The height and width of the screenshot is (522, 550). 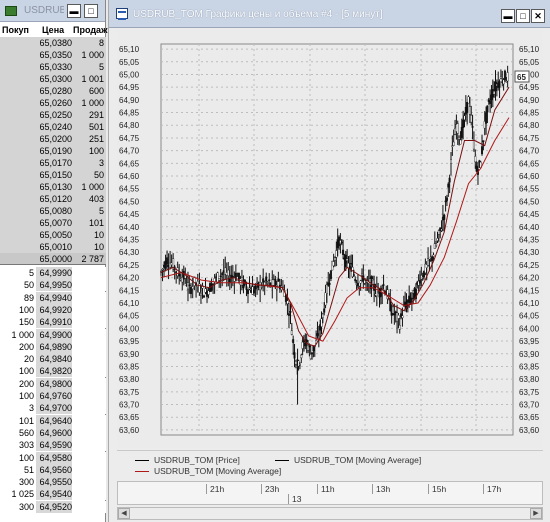 What do you see at coordinates (53, 235) in the screenshot?
I see `ask-row: 65,0050 10` at bounding box center [53, 235].